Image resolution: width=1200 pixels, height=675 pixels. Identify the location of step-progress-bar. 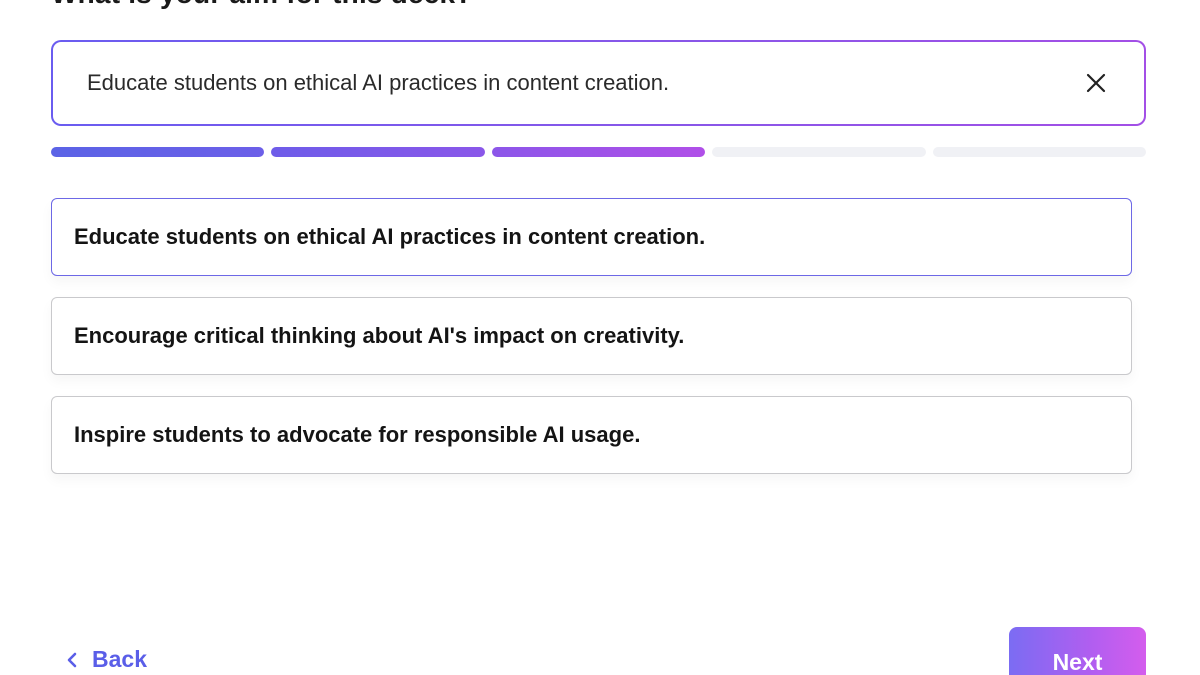
(599, 152).